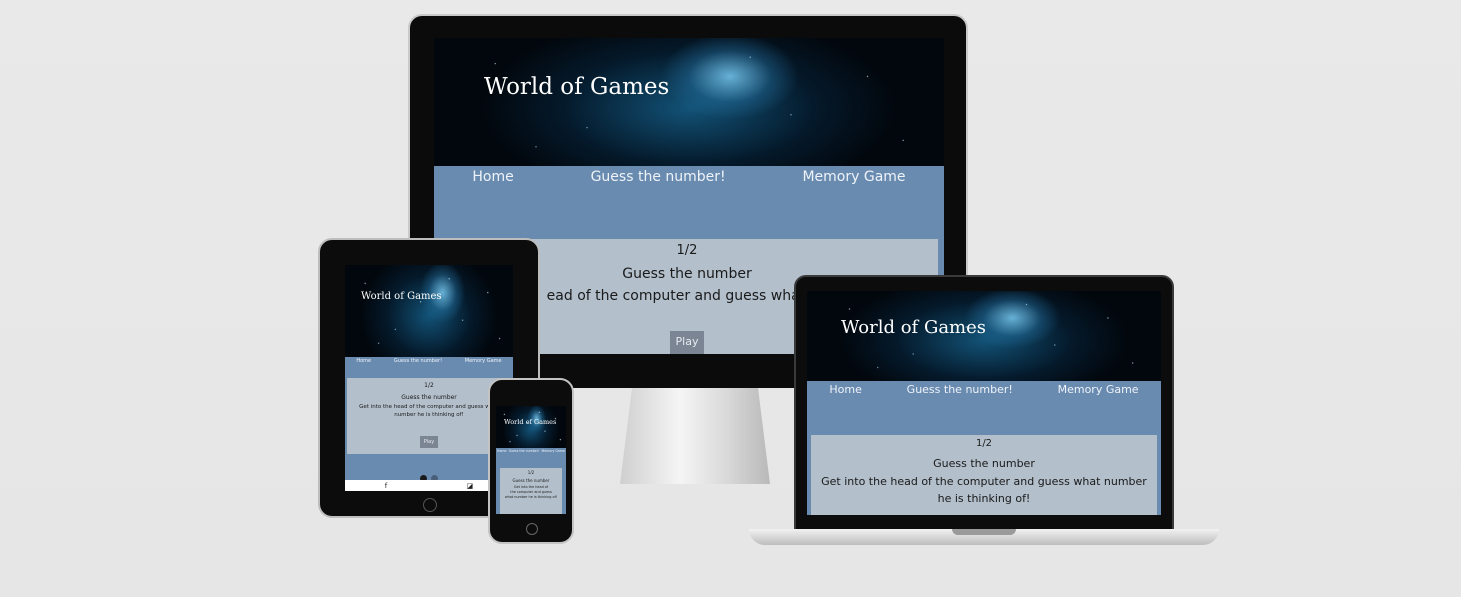 This screenshot has height=597, width=1461. What do you see at coordinates (470, 486) in the screenshot?
I see `social-icon: ◪` at bounding box center [470, 486].